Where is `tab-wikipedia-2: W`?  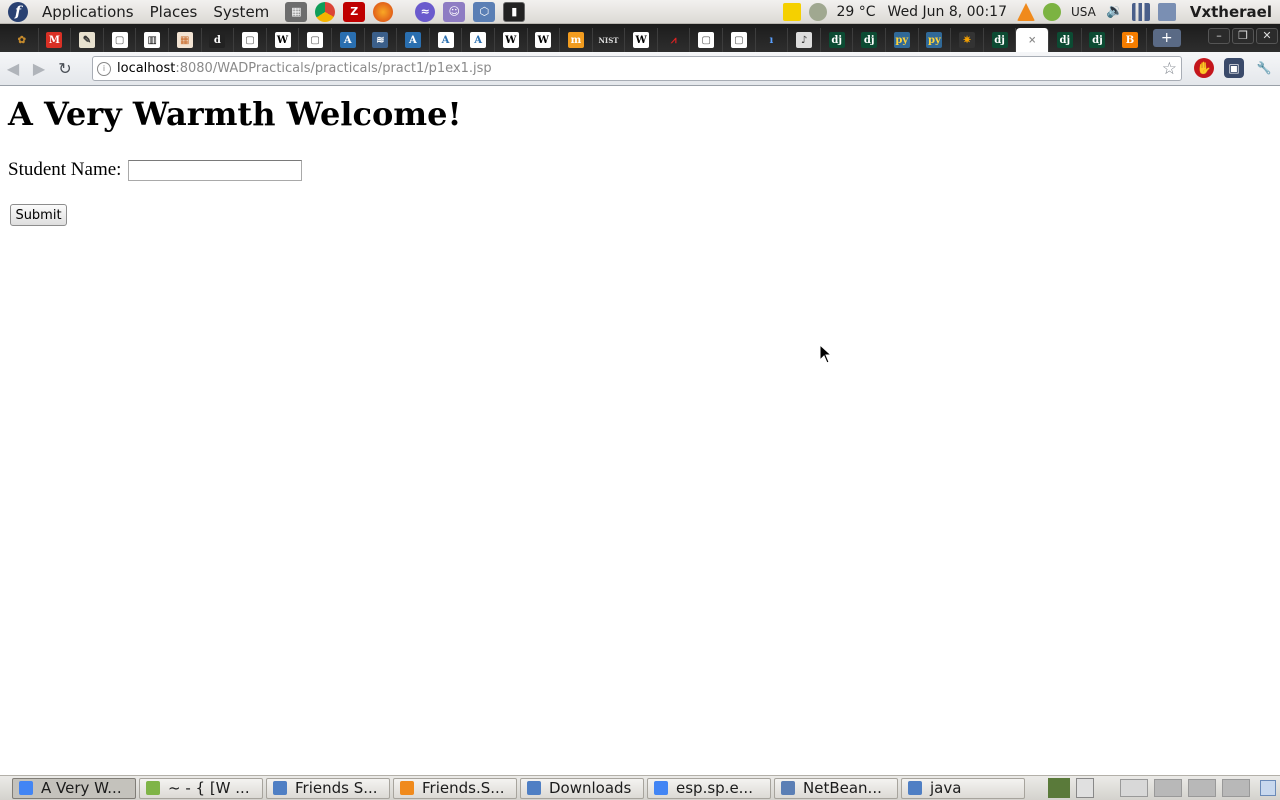
tab-wikipedia-2: W is located at coordinates (511, 40).